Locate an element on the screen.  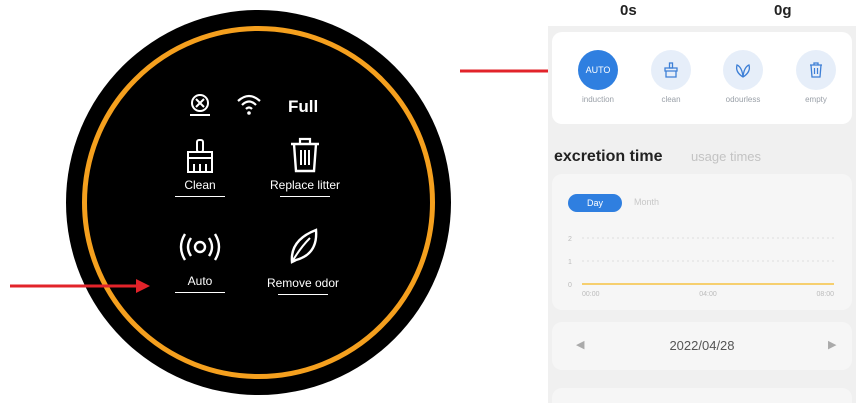
time-value: 0s is located at coordinates (628, 10).